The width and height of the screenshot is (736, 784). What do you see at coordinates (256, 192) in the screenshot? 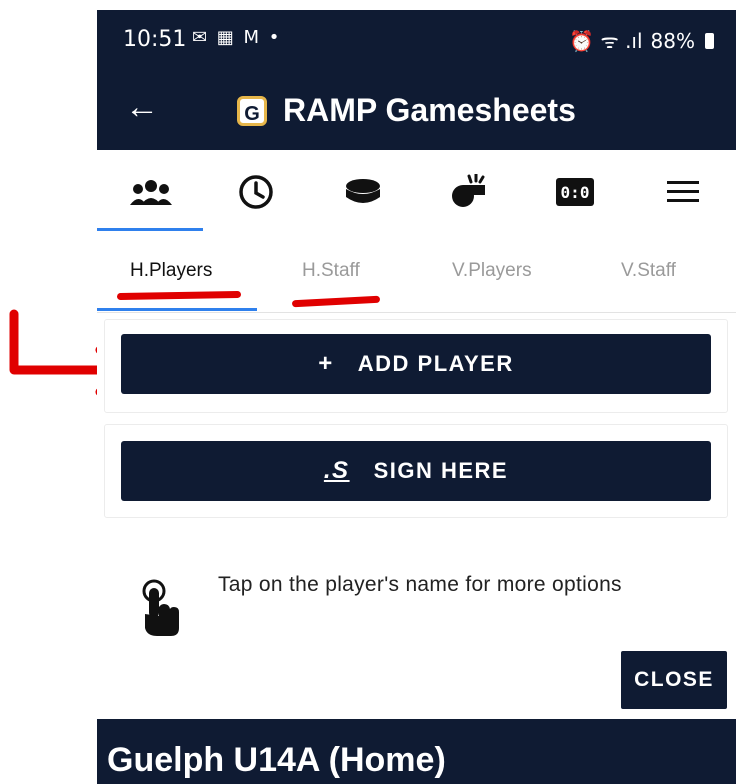
I see `clock-icon` at bounding box center [256, 192].